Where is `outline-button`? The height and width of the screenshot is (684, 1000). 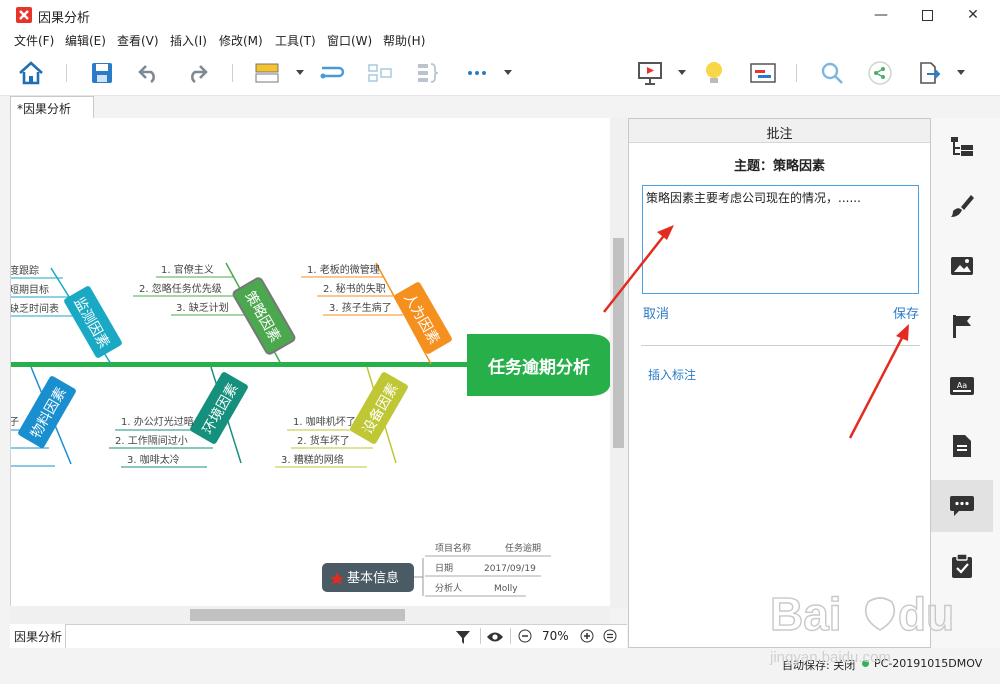
outline-button is located at coordinates (962, 146).